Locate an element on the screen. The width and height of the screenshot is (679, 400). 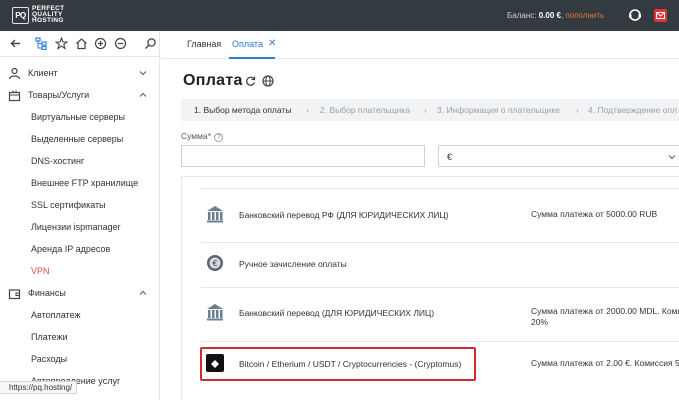
expand-all-icon is located at coordinates (100, 43).